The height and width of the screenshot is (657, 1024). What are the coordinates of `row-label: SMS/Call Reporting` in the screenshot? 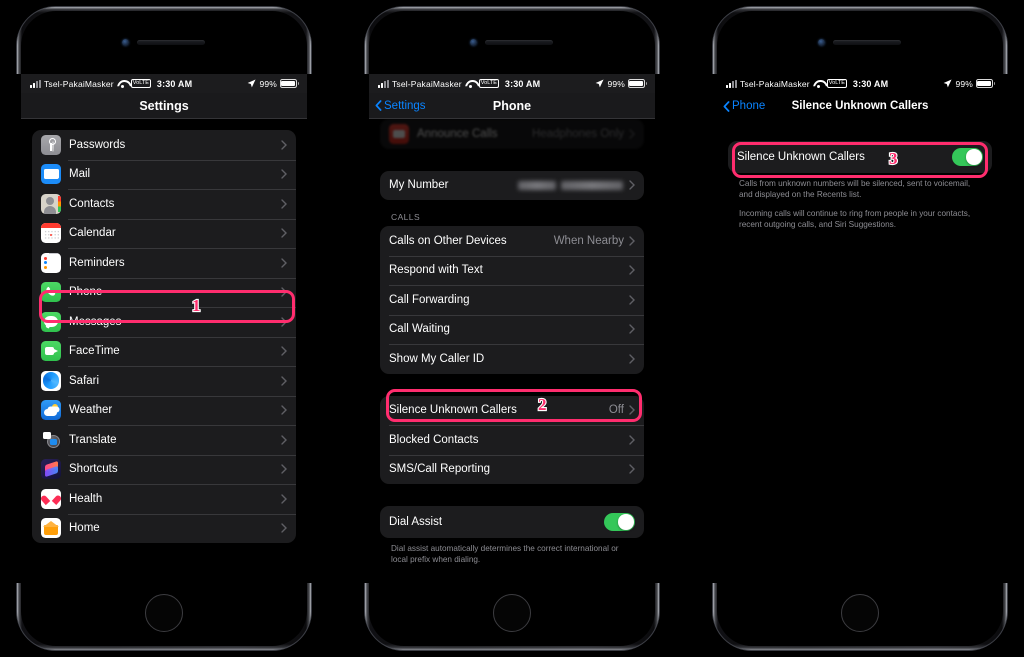 It's located at (439, 469).